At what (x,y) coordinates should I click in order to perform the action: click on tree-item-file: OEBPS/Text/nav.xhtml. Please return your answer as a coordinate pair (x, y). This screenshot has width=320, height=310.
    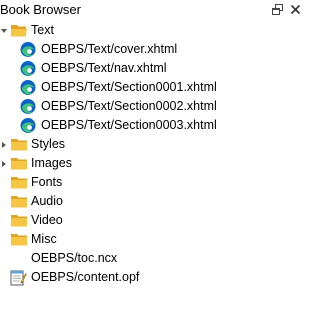
    Looking at the image, I should click on (154, 68).